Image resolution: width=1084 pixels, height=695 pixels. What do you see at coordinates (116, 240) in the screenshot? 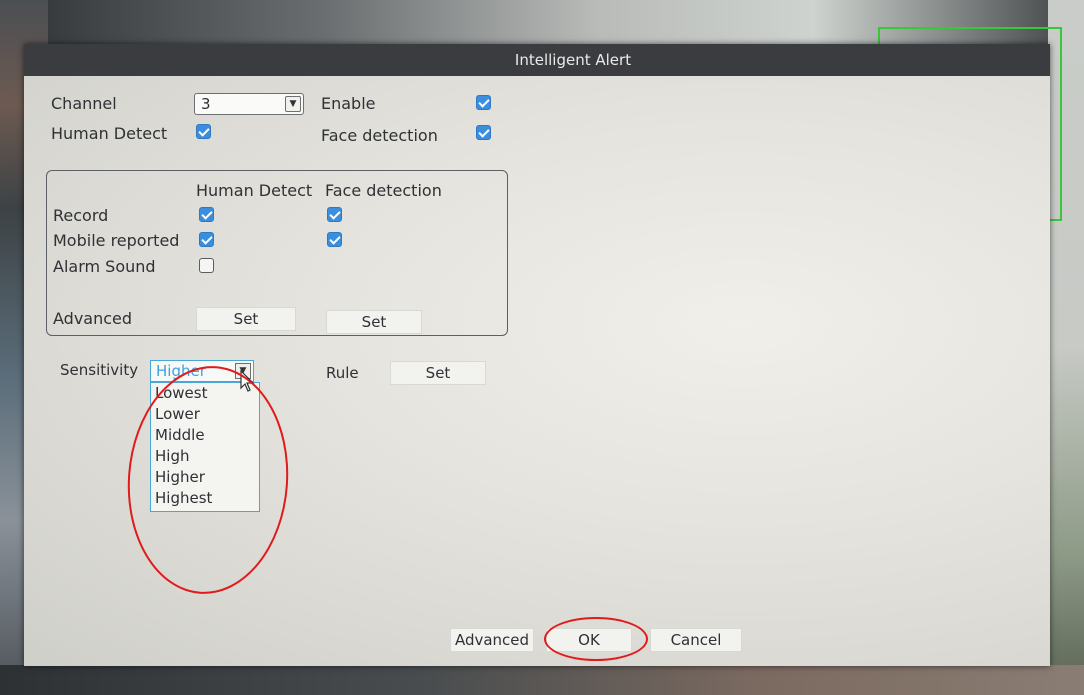
I see `mobile-reported-label: Mobile reported` at bounding box center [116, 240].